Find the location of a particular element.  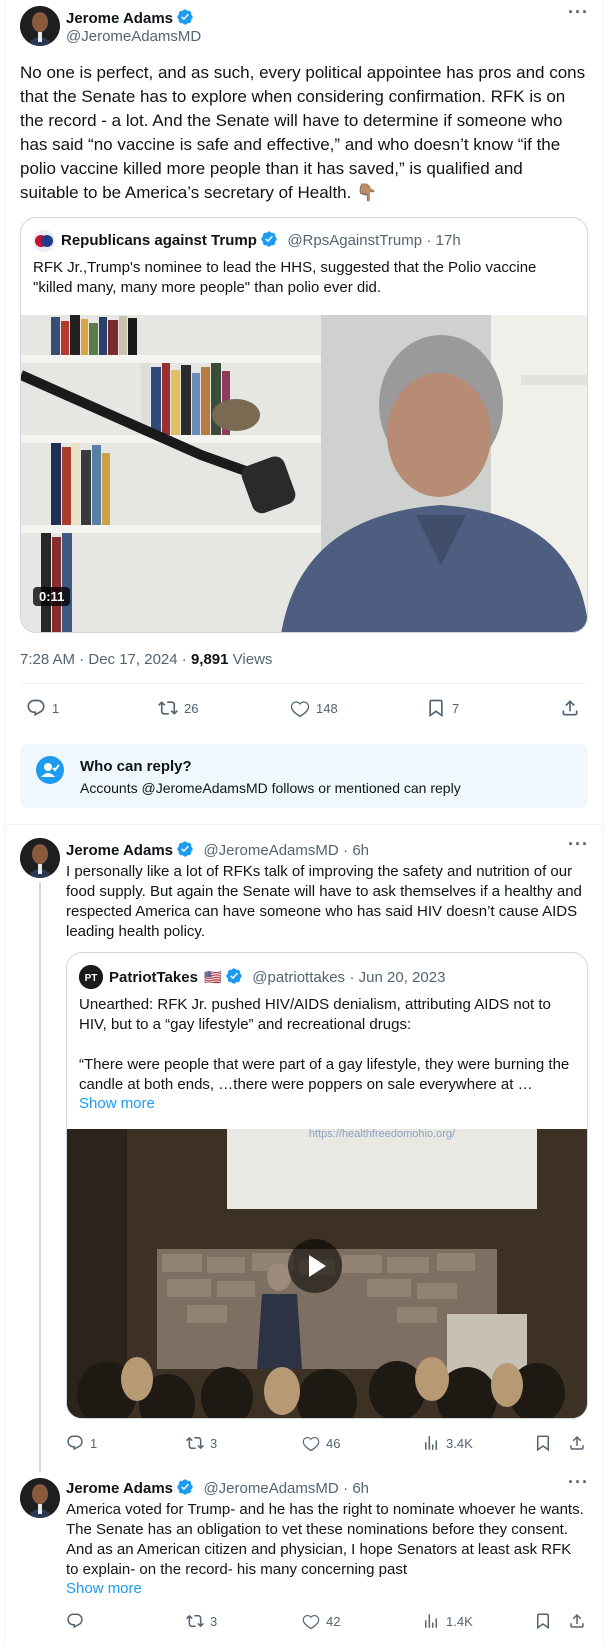

like-button: 46 is located at coordinates (321, 1443).